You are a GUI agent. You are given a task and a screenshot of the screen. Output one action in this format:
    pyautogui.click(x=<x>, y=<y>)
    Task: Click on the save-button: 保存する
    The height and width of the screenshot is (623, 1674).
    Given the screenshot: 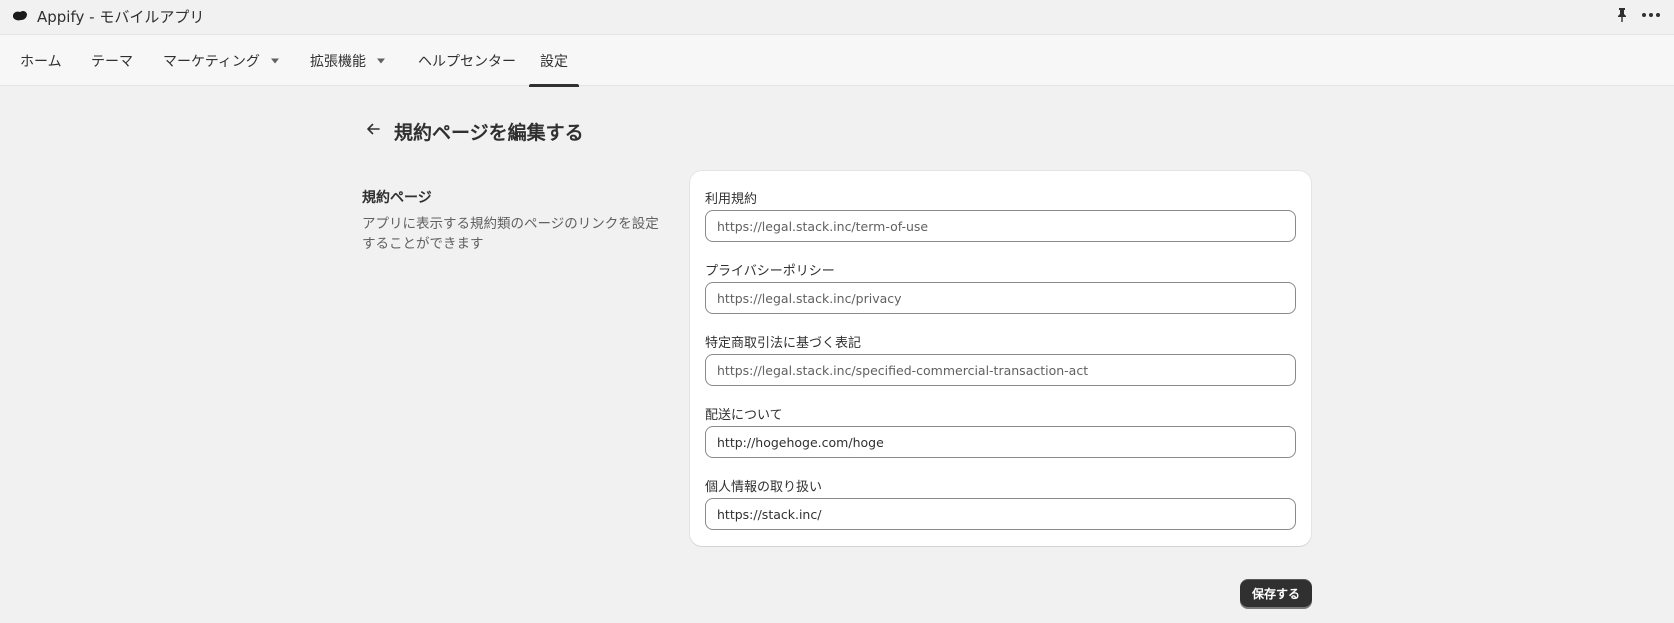 What is the action you would take?
    pyautogui.click(x=1276, y=593)
    